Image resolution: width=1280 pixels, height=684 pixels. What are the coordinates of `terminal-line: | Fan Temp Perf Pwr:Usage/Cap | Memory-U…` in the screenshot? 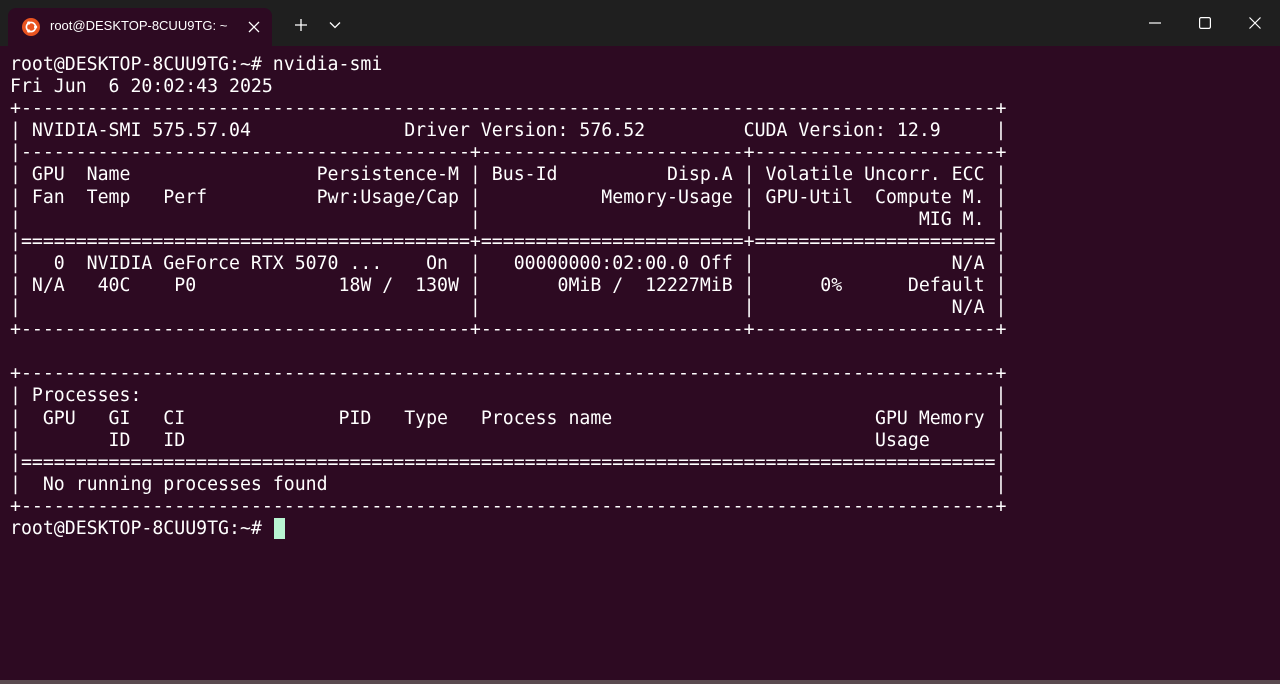 It's located at (508, 197).